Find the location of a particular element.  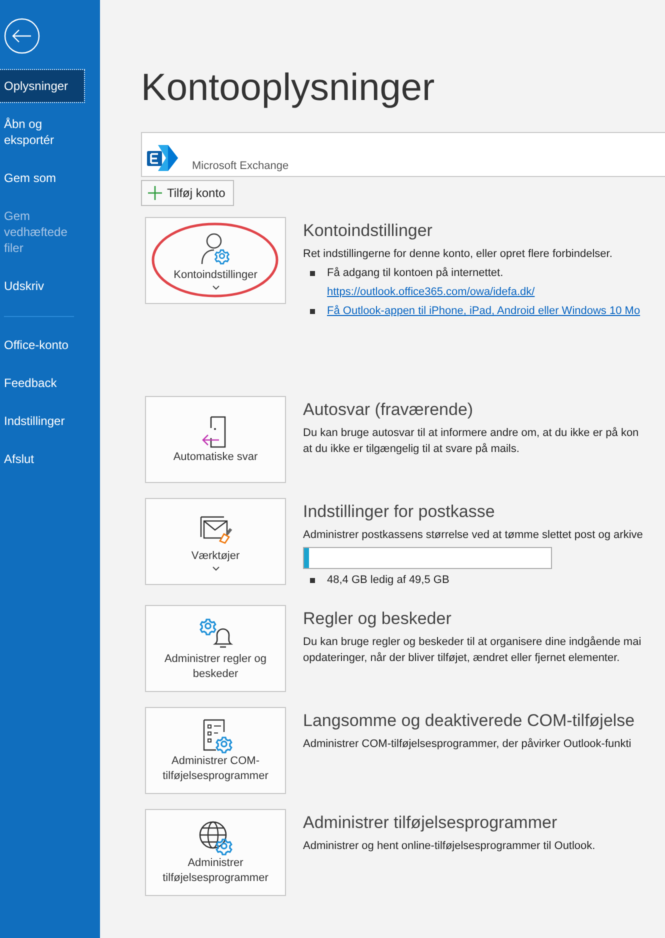

web-link: Få Outlook-appen til iPhone, iPad, Android eller Windows 10 Mo is located at coordinates (483, 311).